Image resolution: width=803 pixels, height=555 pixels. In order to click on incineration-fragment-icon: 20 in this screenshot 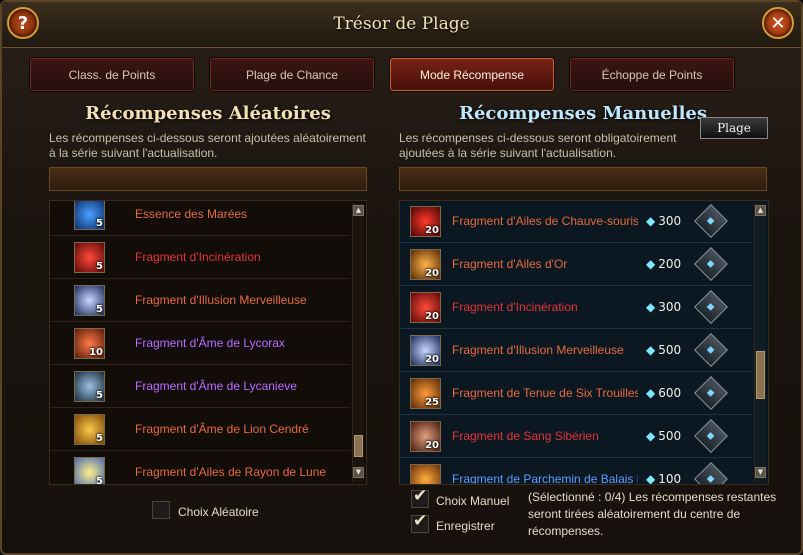, I will do `click(425, 307)`.